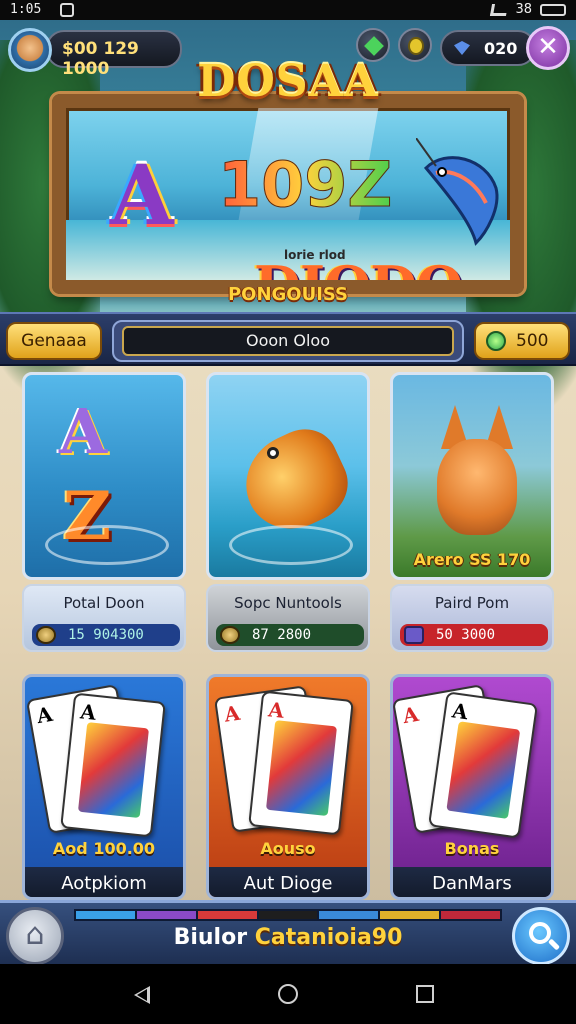 The width and height of the screenshot is (576, 1024). What do you see at coordinates (104, 618) in the screenshot?
I see `game-tile-info: Potal Doon 15 904300` at bounding box center [104, 618].